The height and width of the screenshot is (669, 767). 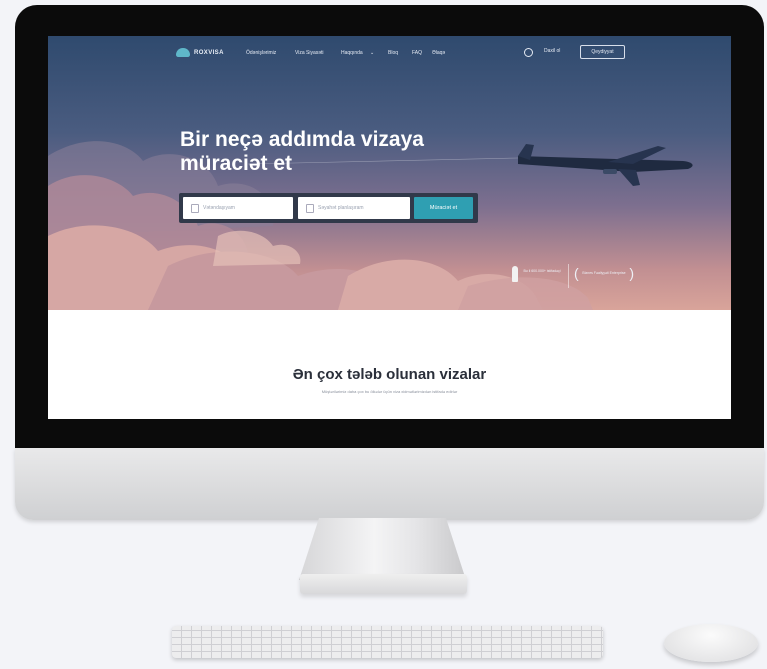 What do you see at coordinates (209, 52) in the screenshot?
I see `logo-text: ROXVISA` at bounding box center [209, 52].